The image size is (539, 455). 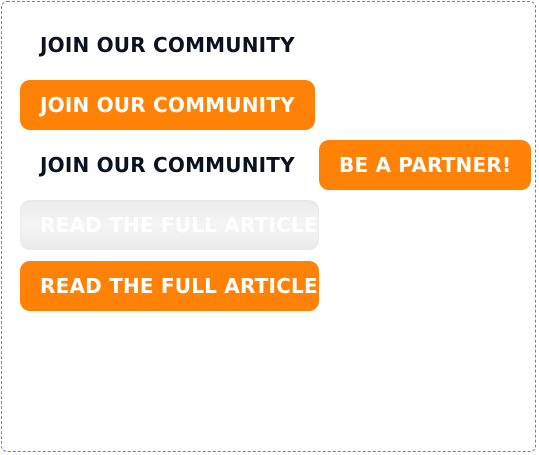 I want to click on read-full-article-button: READ THE FULL ARTICLE, so click(x=169, y=286).